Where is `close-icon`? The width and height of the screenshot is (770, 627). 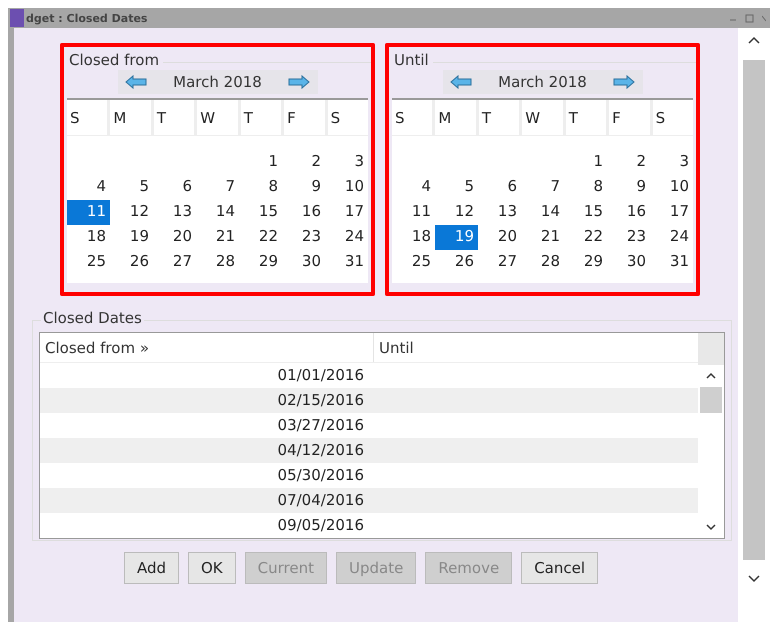
close-icon is located at coordinates (764, 18).